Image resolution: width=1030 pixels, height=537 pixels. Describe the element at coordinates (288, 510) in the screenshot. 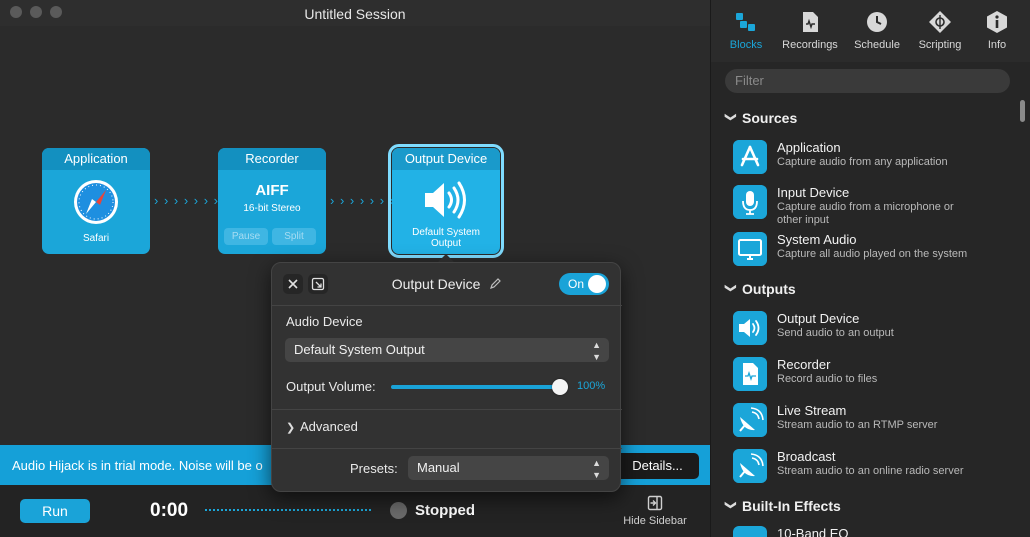

I see `level-meter` at that location.